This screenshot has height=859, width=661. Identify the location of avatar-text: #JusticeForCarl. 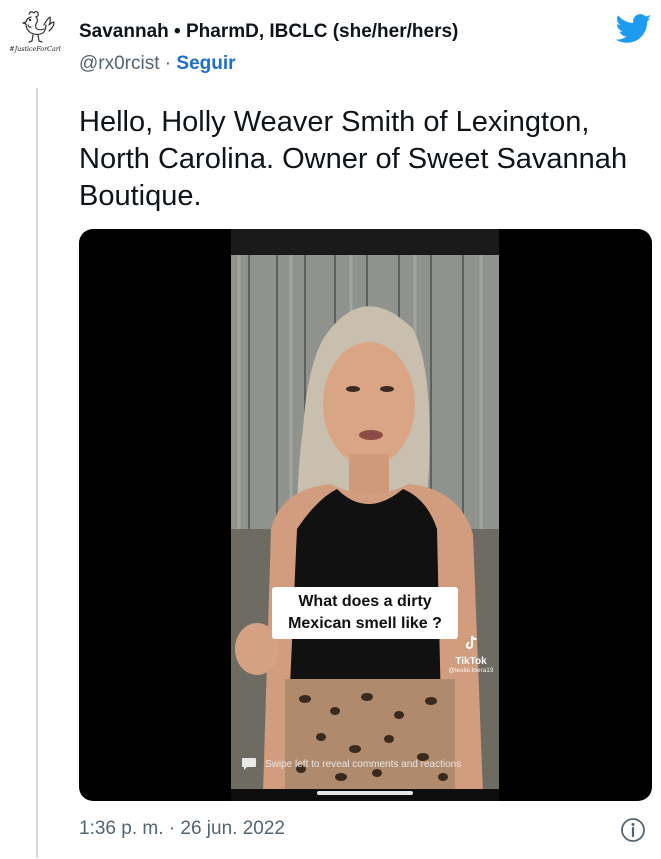
(35, 49).